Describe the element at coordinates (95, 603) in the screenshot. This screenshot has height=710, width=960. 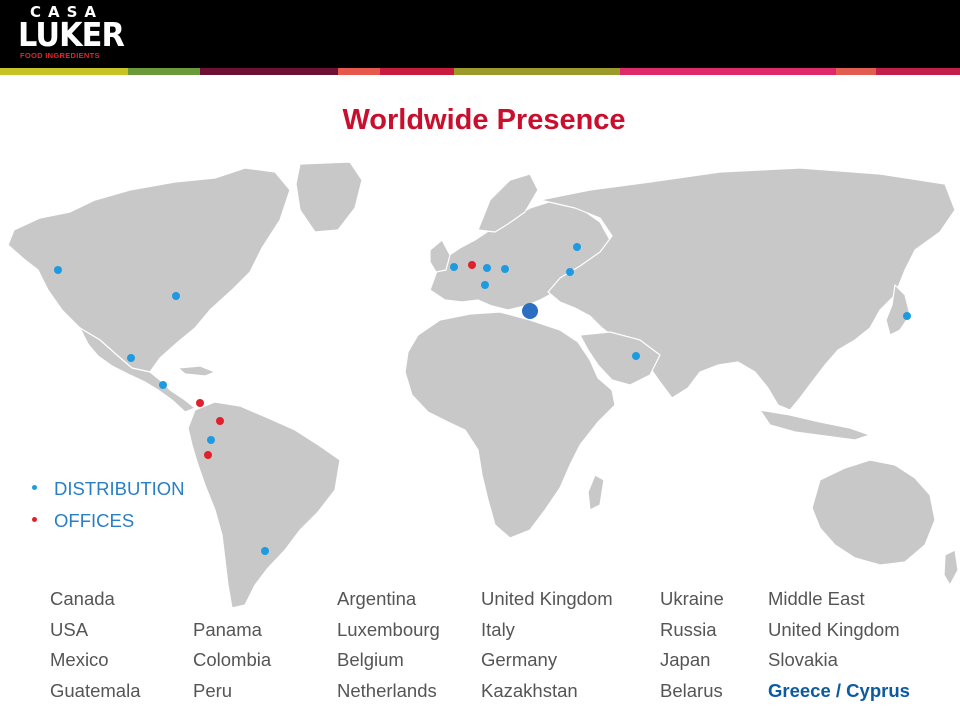
I see `country-item: Canada` at that location.